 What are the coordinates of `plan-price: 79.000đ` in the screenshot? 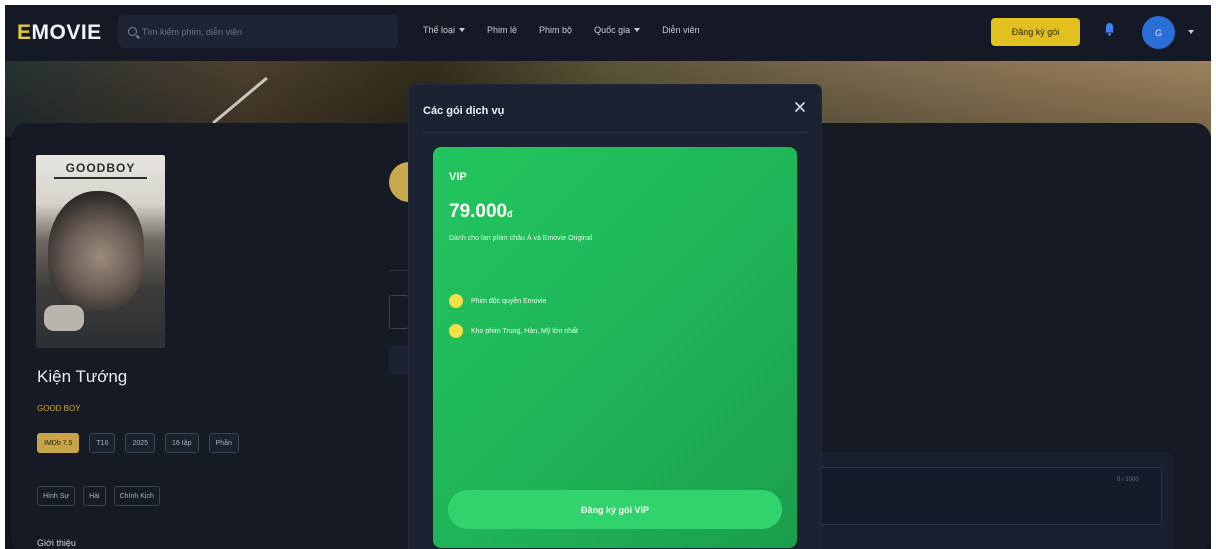 It's located at (481, 211).